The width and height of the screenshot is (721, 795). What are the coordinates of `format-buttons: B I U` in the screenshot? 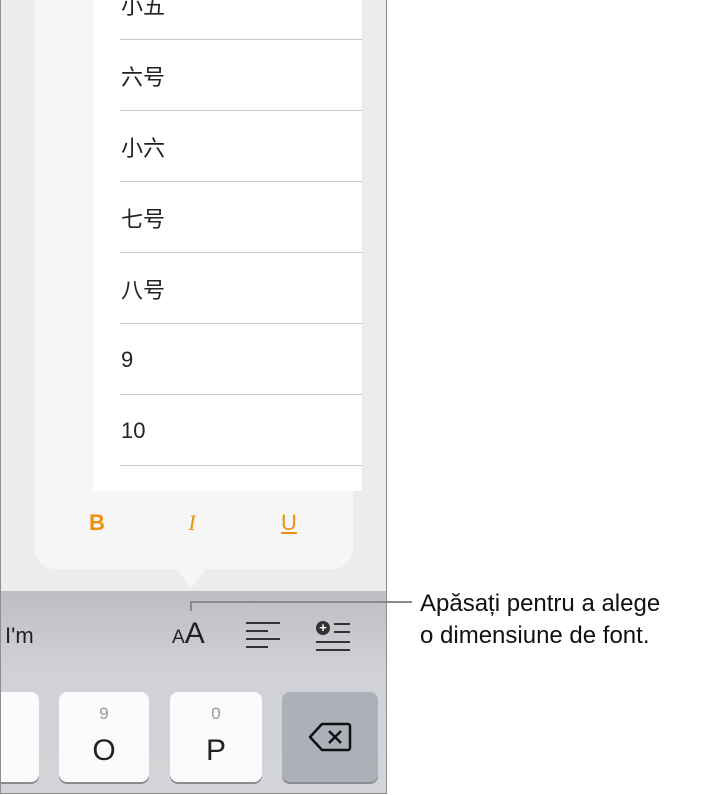 It's located at (194, 530).